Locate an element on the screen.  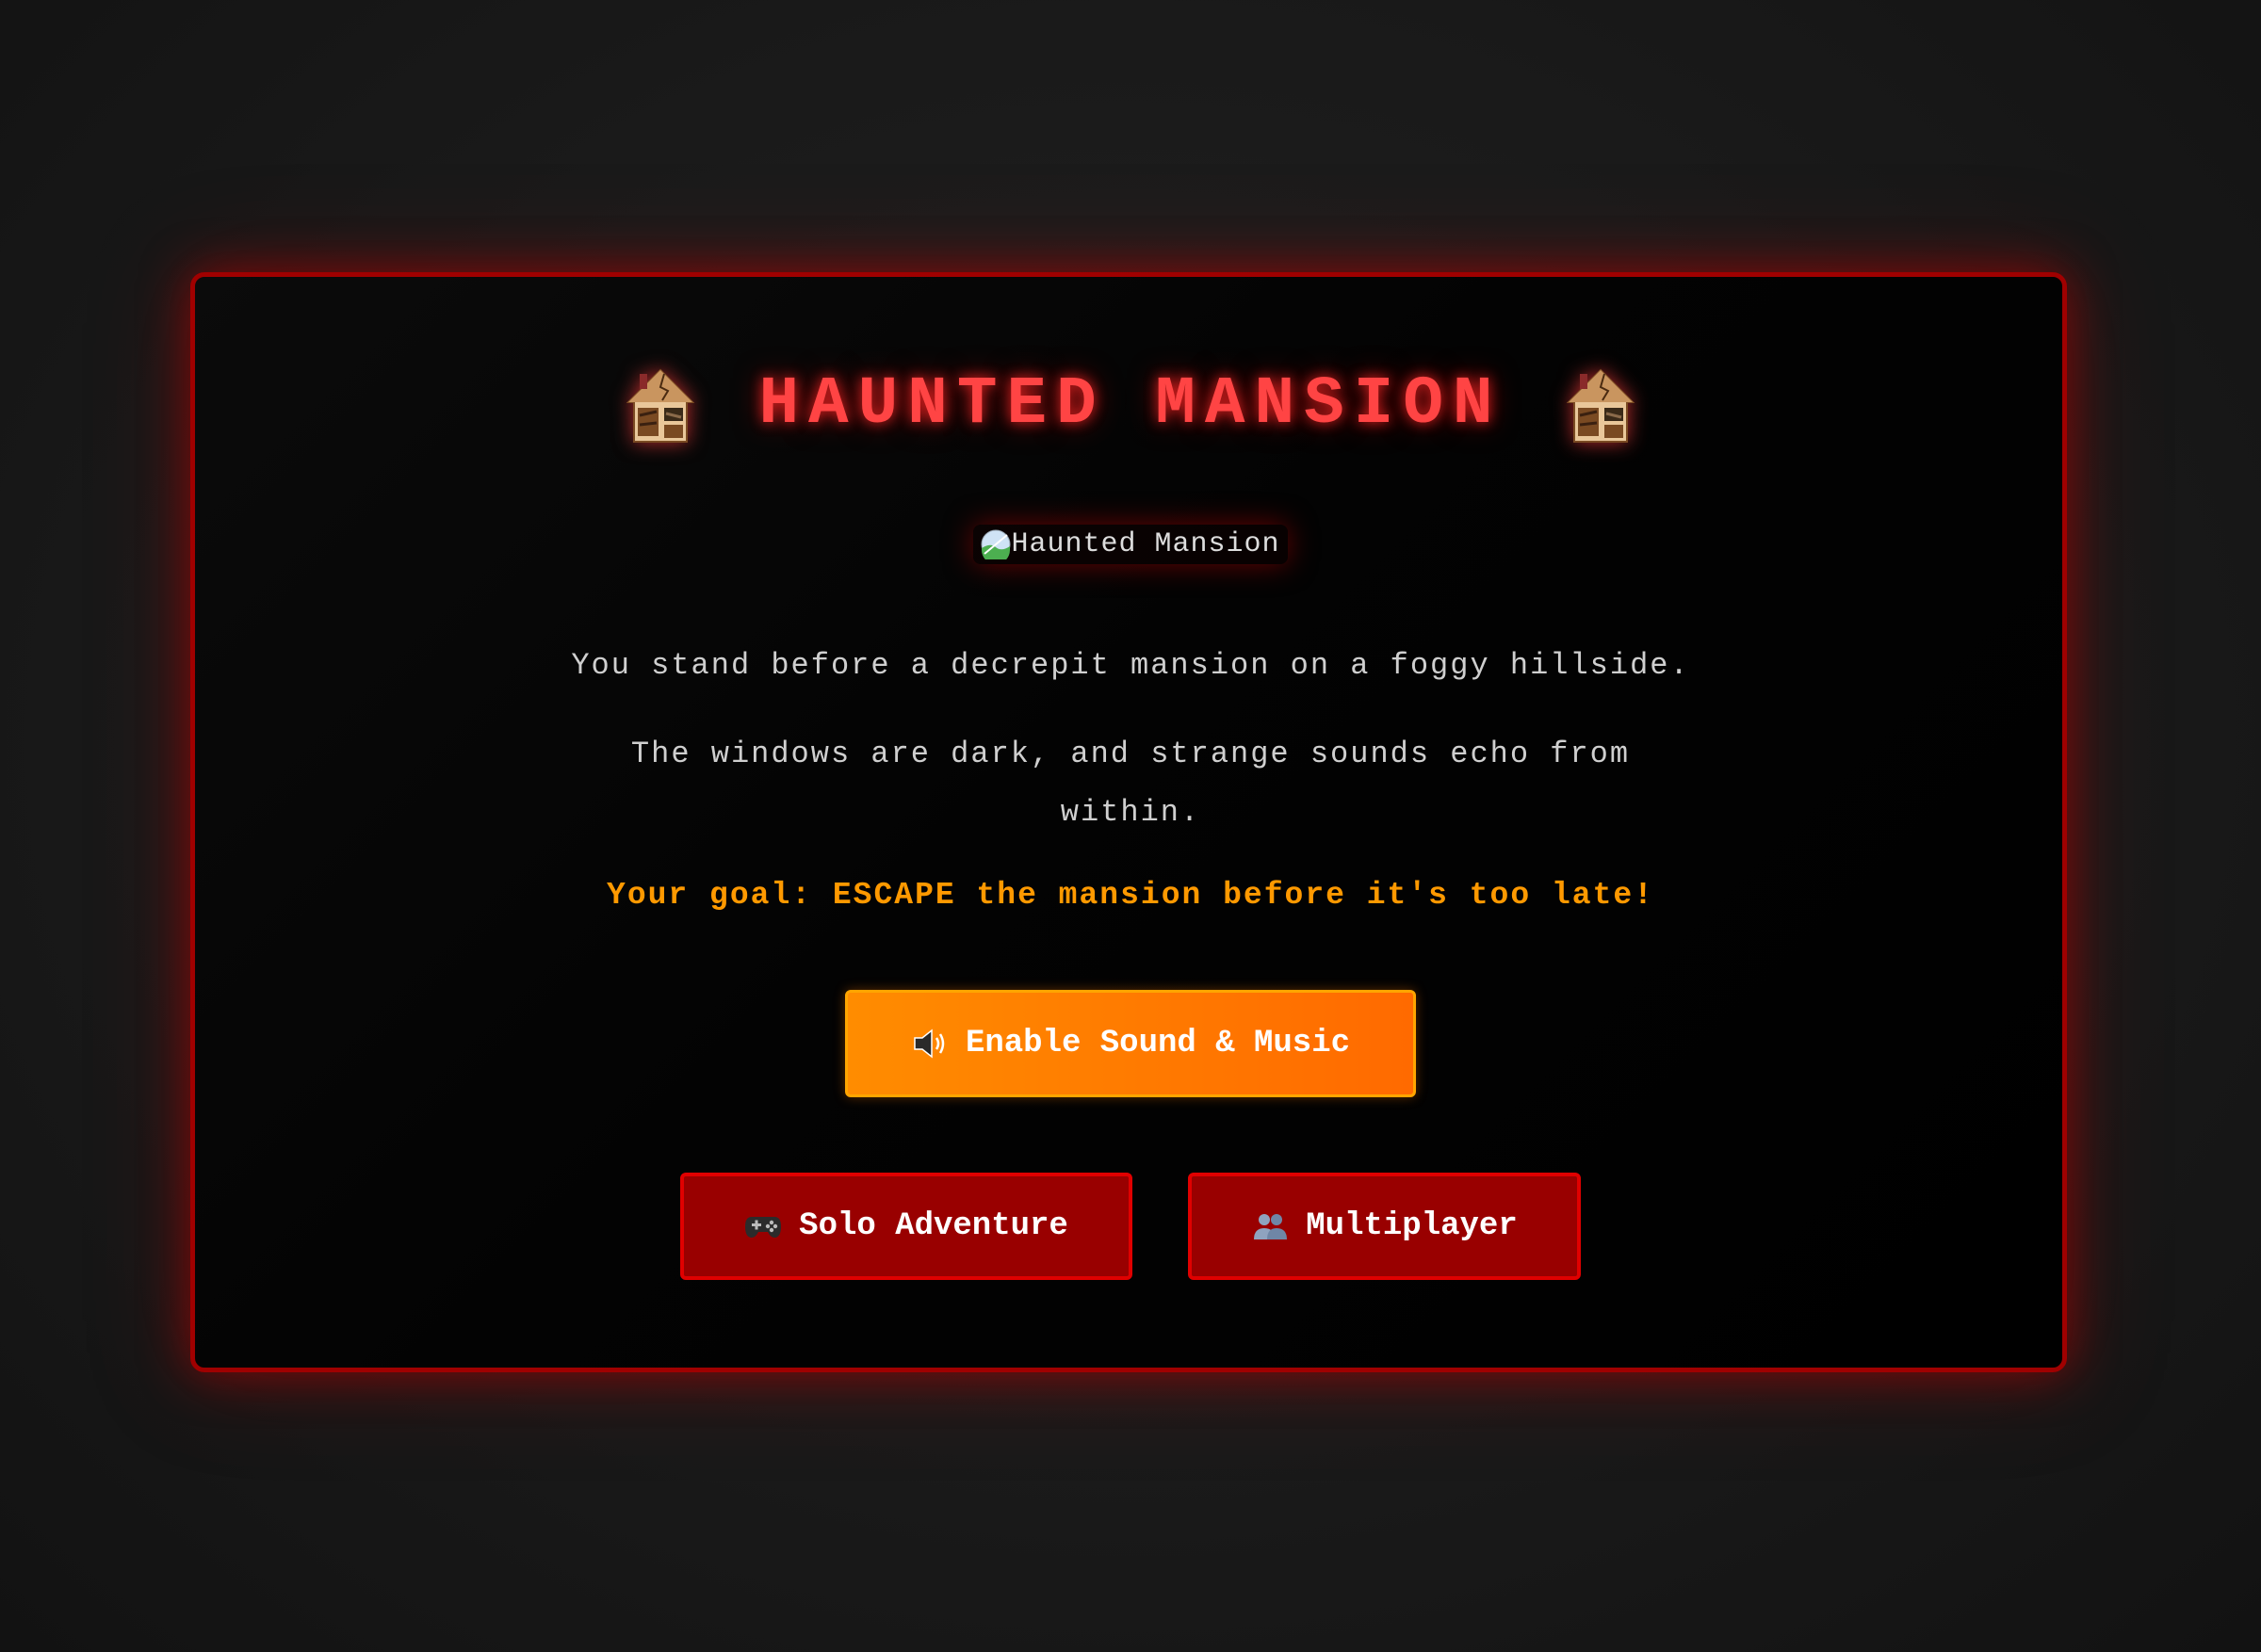
mansion-image-alt: Haunted Mansion is located at coordinates (1145, 544).